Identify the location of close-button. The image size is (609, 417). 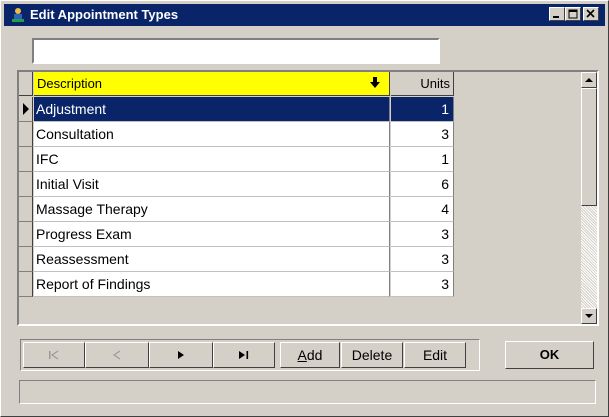
(591, 14).